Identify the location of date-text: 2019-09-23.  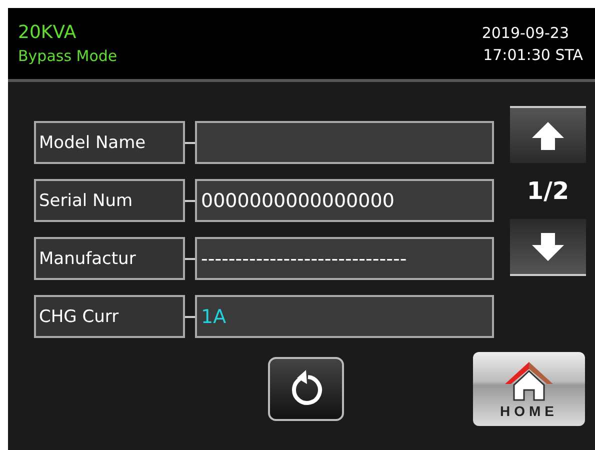
(525, 33).